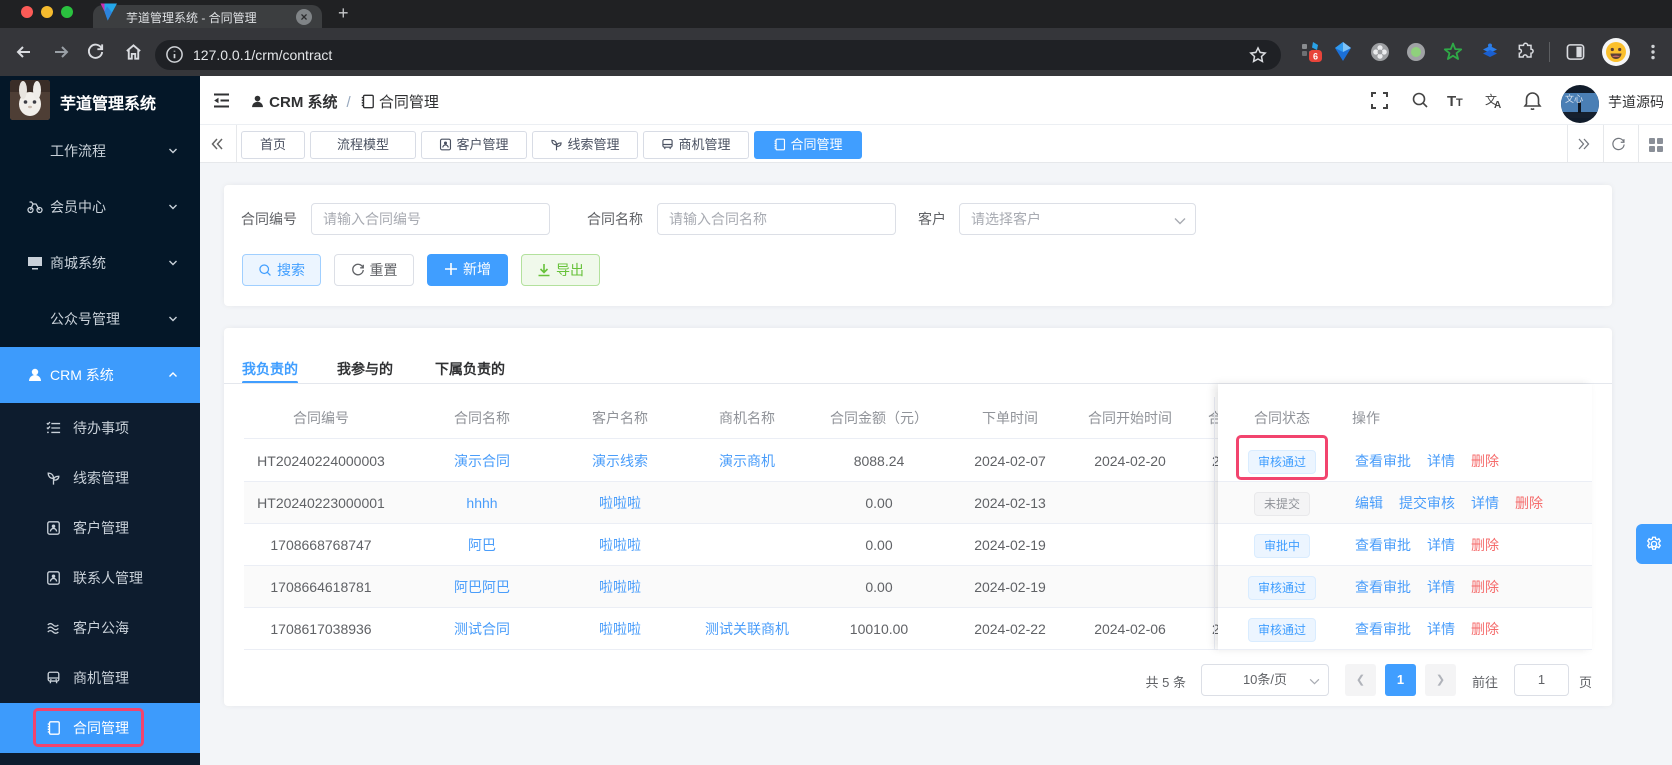 This screenshot has width=1672, height=765. What do you see at coordinates (1574, 98) in the screenshot?
I see `svg-text: 文心` at bounding box center [1574, 98].